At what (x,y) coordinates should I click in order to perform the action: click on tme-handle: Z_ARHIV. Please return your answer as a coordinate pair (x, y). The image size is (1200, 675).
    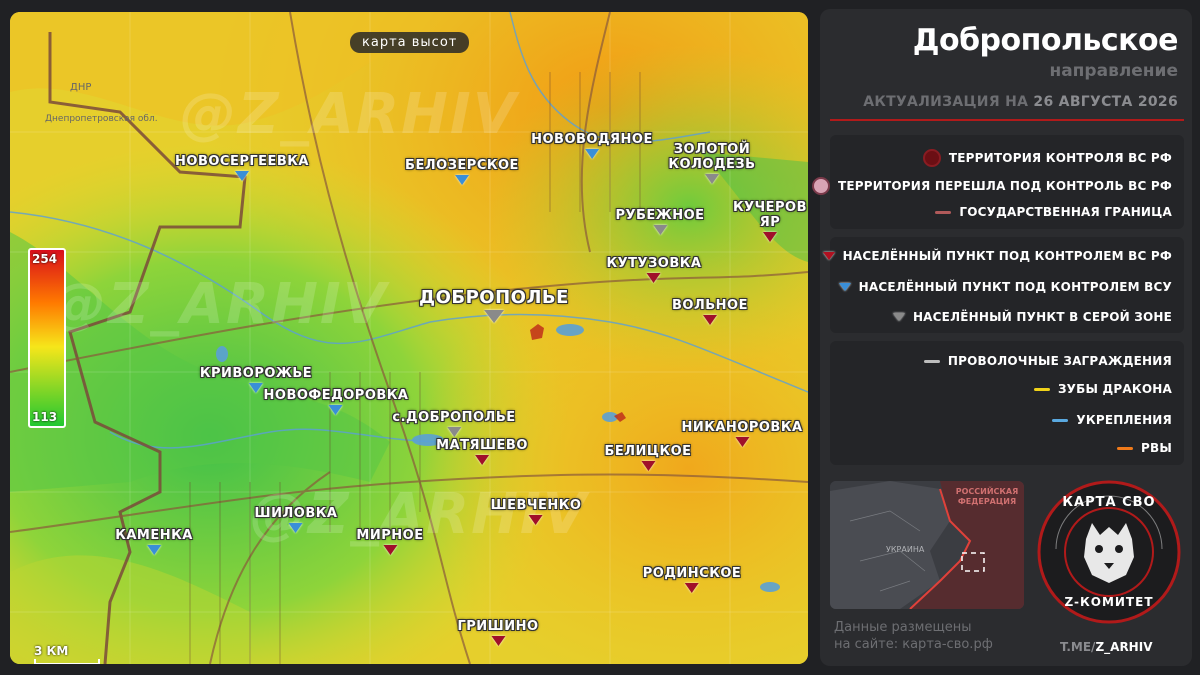
    Looking at the image, I should click on (1124, 647).